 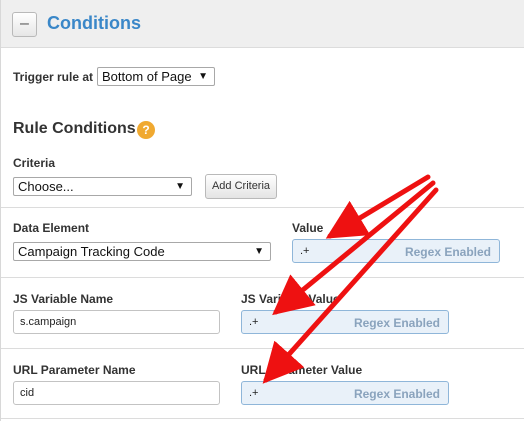 I want to click on trigger-rule-select: Bottom of Page ▼, so click(x=156, y=76).